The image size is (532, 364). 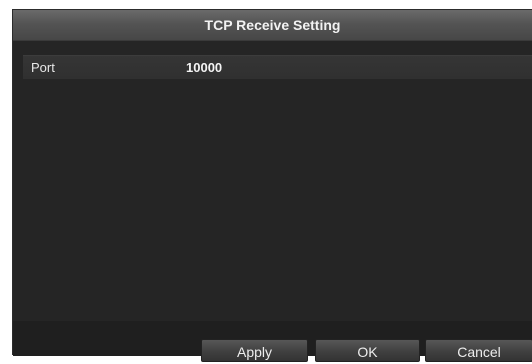 I want to click on dialog-titlebar: TCP Receive Setting, so click(x=272, y=25).